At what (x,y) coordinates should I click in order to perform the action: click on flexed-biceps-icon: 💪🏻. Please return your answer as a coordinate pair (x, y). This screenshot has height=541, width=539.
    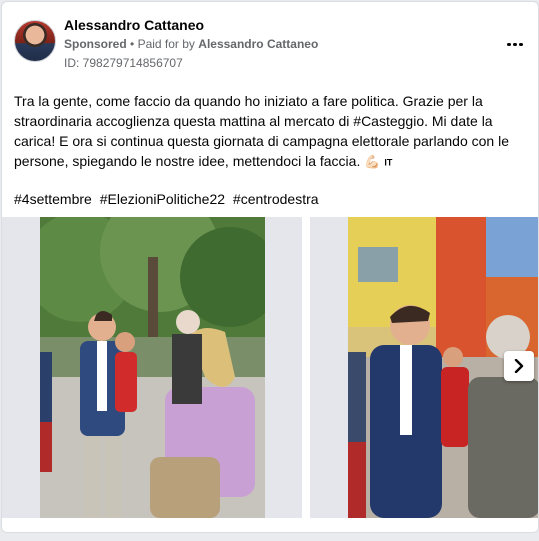
    Looking at the image, I should click on (372, 161).